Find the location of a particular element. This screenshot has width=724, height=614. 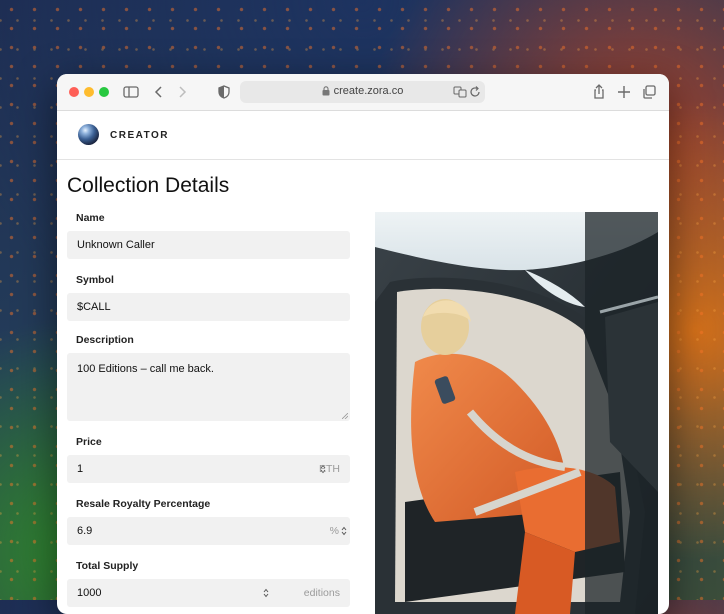

sidebar-icon is located at coordinates (131, 92).